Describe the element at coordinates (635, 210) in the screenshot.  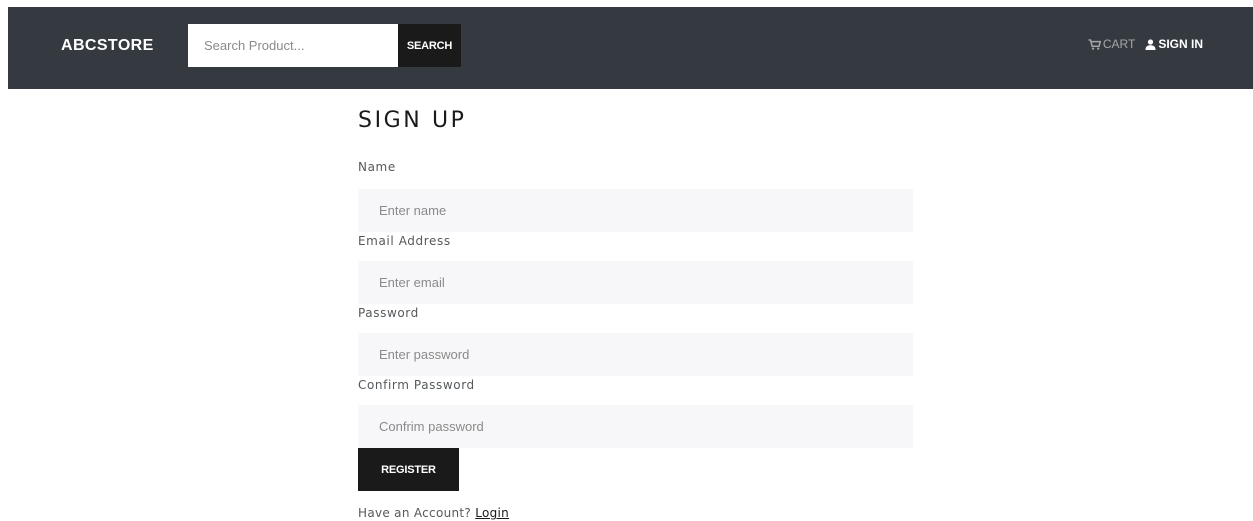
I see `name-field` at that location.